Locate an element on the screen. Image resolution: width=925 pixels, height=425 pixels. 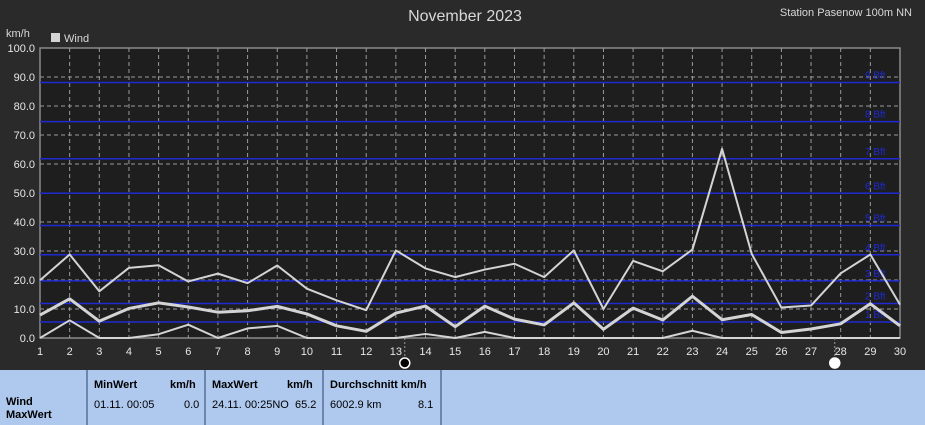
legend-swatch is located at coordinates (55, 37).